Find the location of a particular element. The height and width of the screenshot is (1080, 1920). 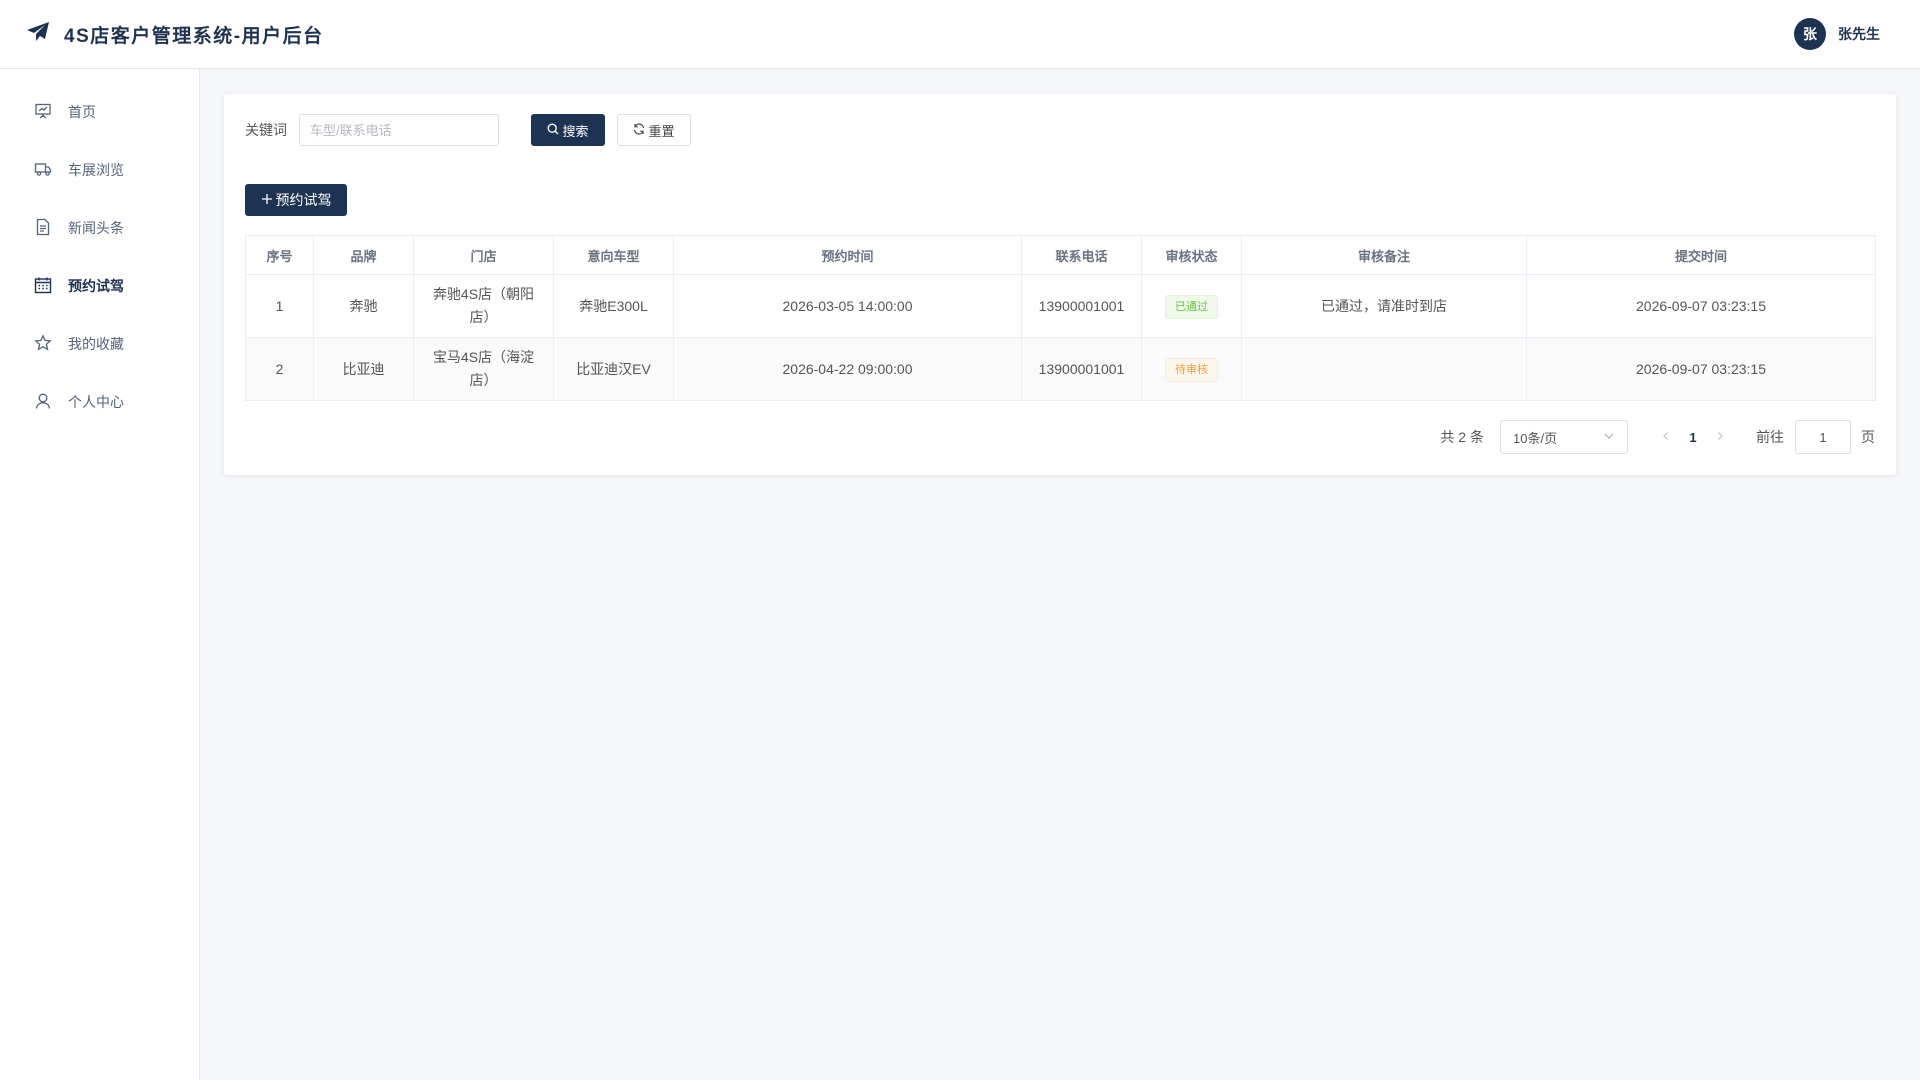

sidebar-item-label: 新闻头条 is located at coordinates (96, 228).